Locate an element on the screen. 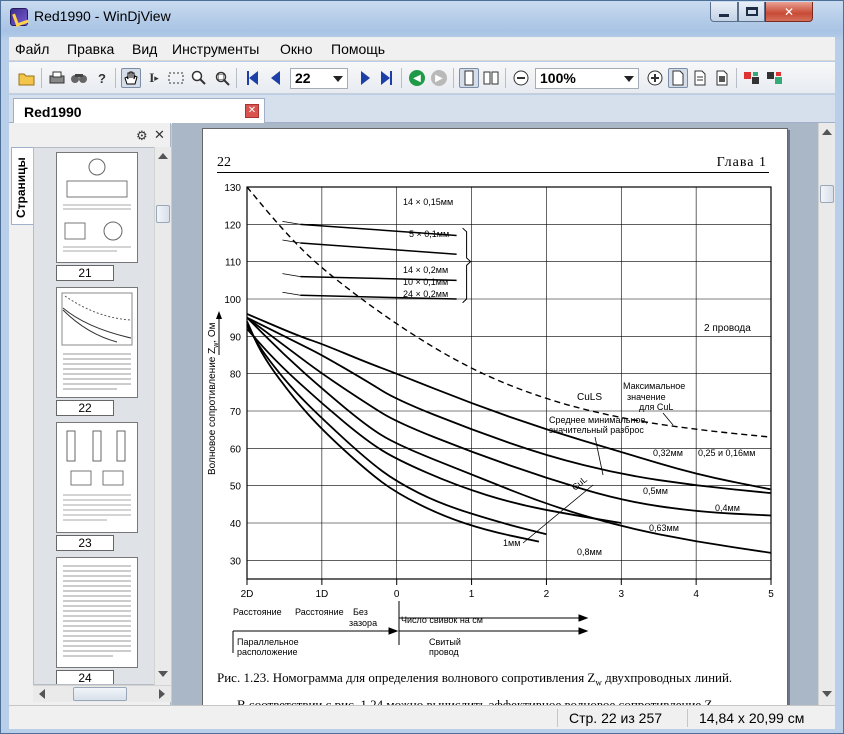 The height and width of the screenshot is (734, 844). zoom-select: 100% is located at coordinates (587, 78).